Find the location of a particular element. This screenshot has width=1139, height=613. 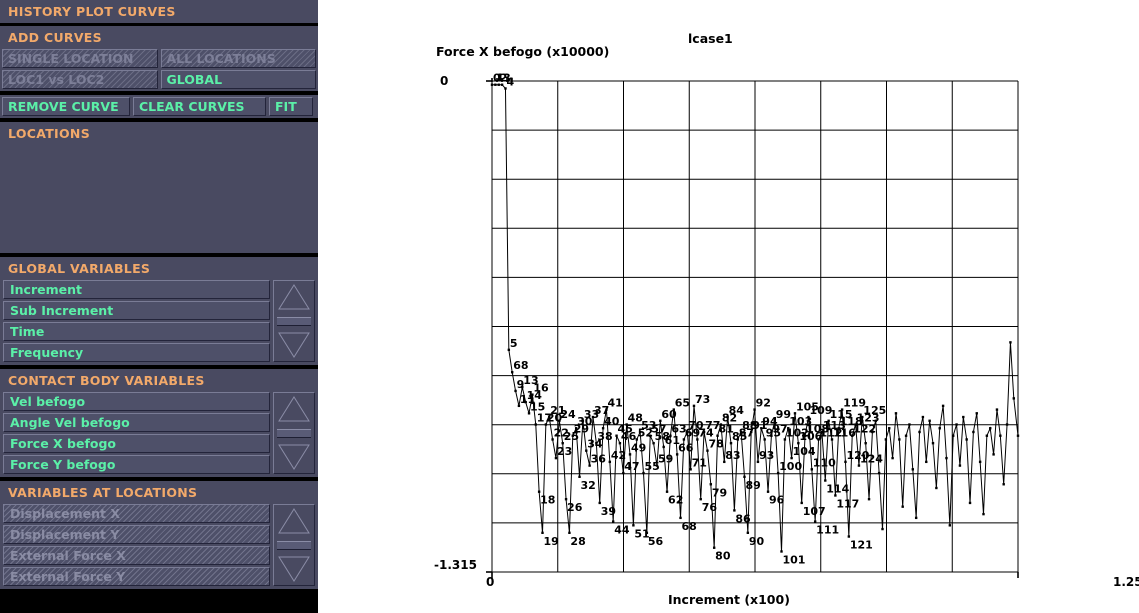

svg-text: 65 is located at coordinates (682, 403).